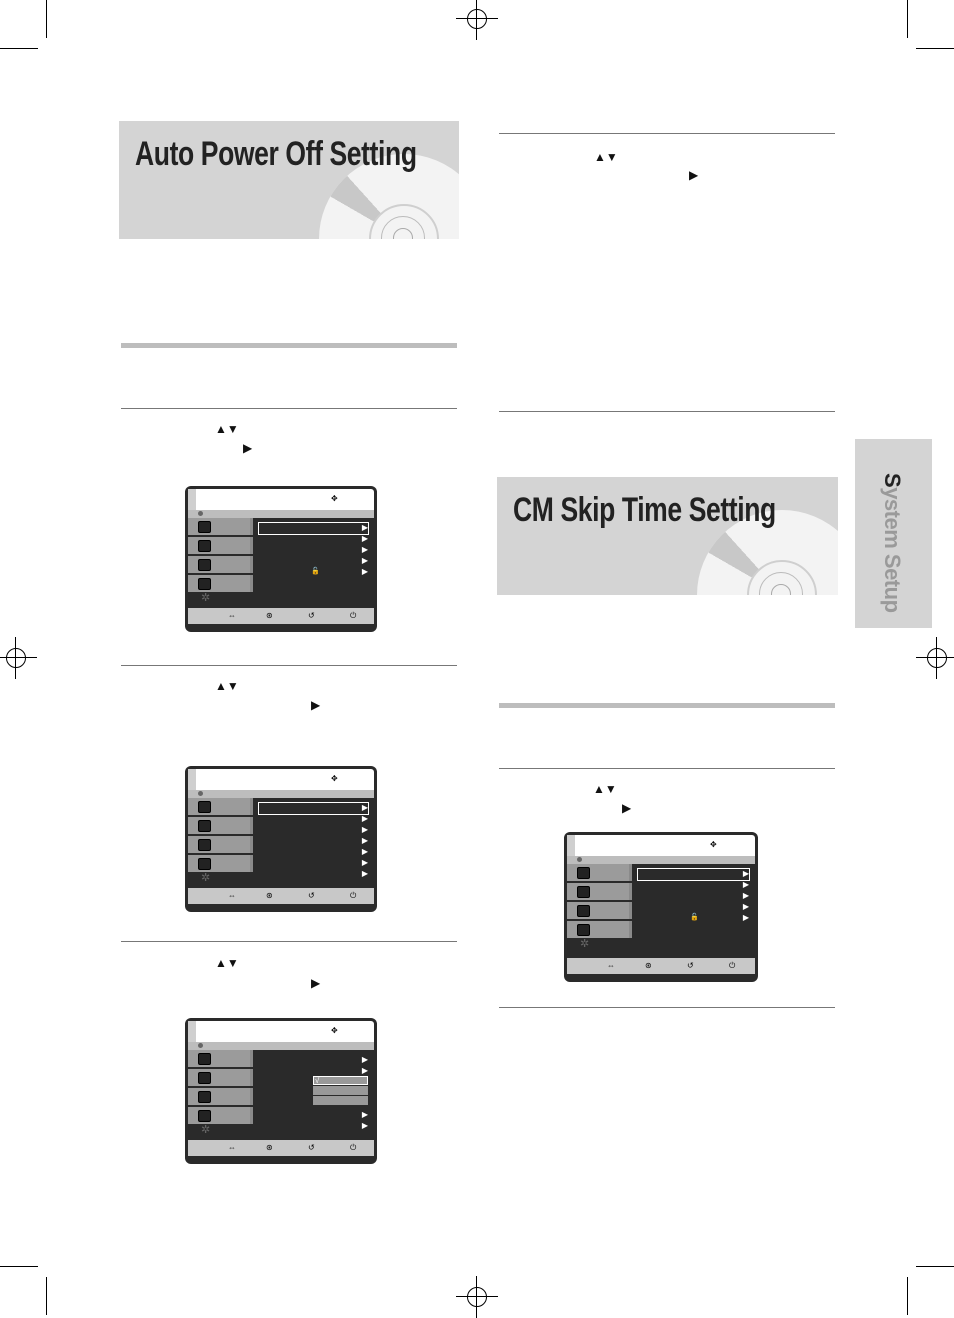 This screenshot has width=954, height=1318. I want to click on check-icon: √, so click(317, 1080).